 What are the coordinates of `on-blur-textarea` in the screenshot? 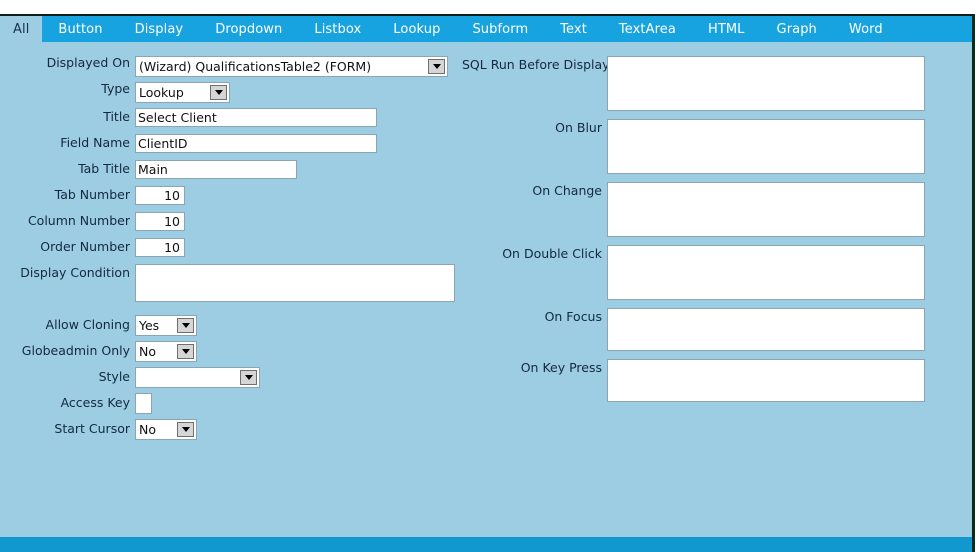 It's located at (766, 146).